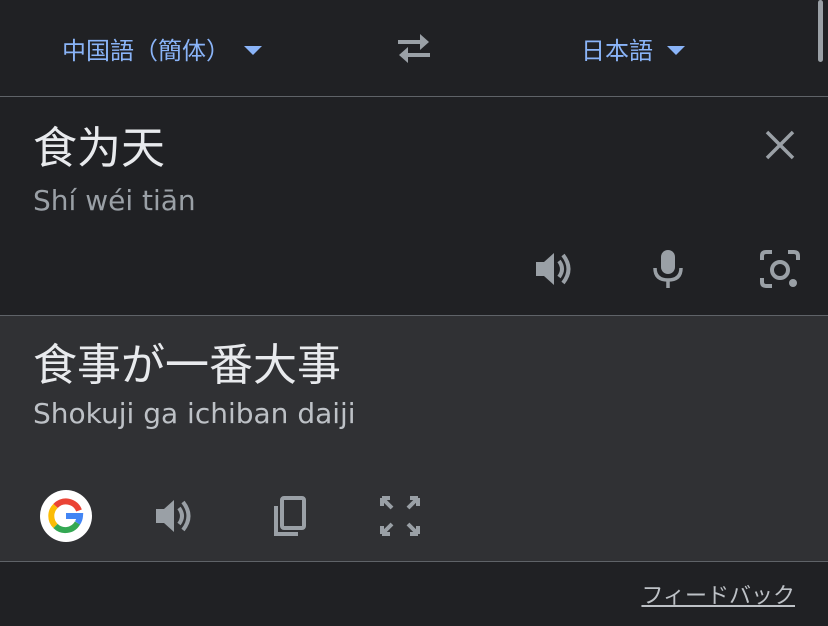  I want to click on source-romanization: Shí wéi tiān, so click(114, 200).